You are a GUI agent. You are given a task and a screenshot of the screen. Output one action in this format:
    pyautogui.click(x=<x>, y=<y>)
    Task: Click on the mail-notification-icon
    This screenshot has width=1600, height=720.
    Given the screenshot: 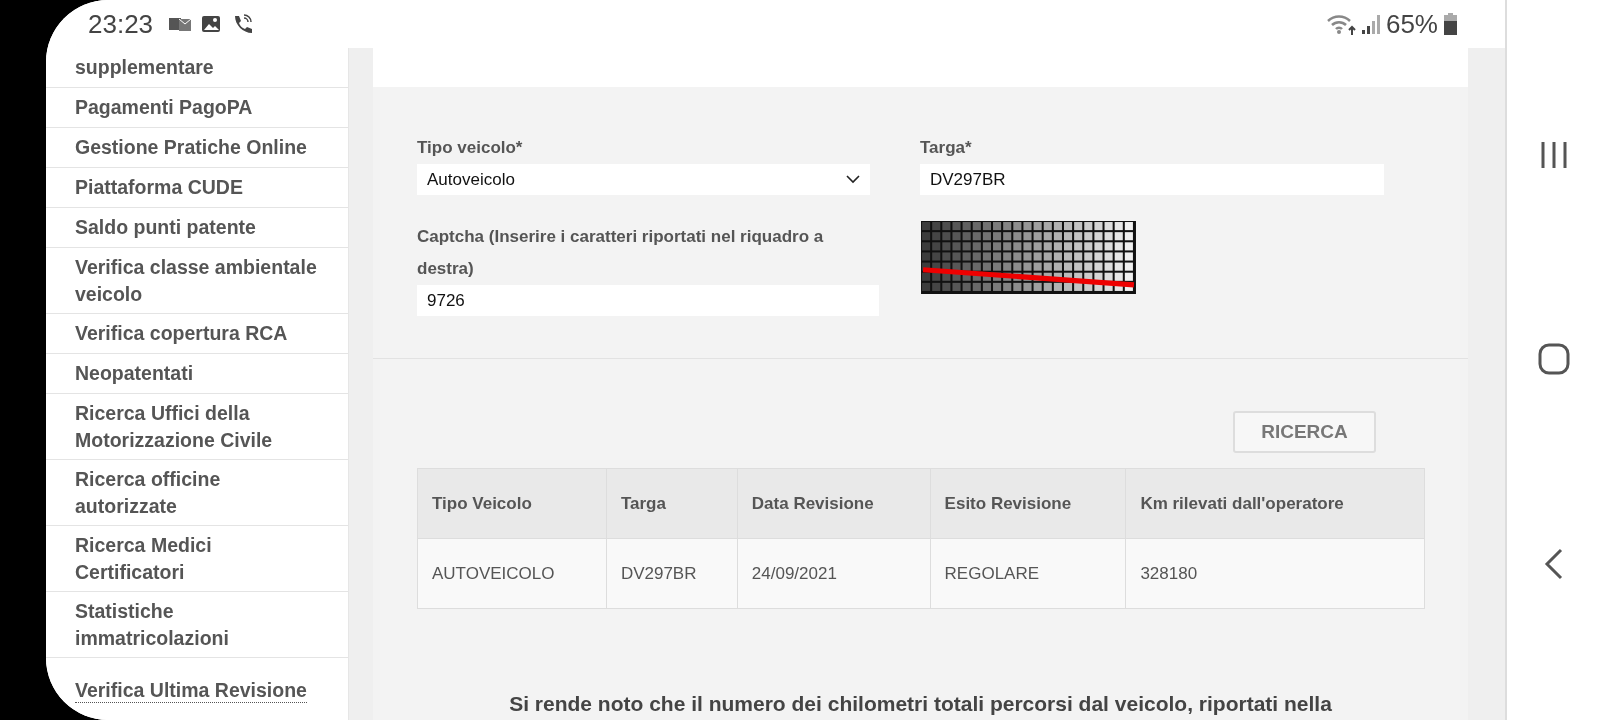 What is the action you would take?
    pyautogui.click(x=180, y=24)
    